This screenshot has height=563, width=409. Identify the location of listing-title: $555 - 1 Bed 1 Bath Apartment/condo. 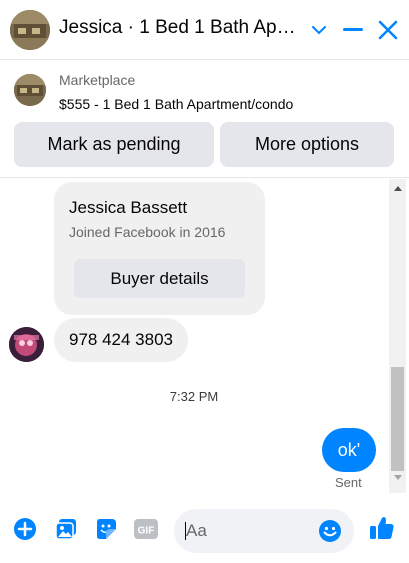
(176, 104).